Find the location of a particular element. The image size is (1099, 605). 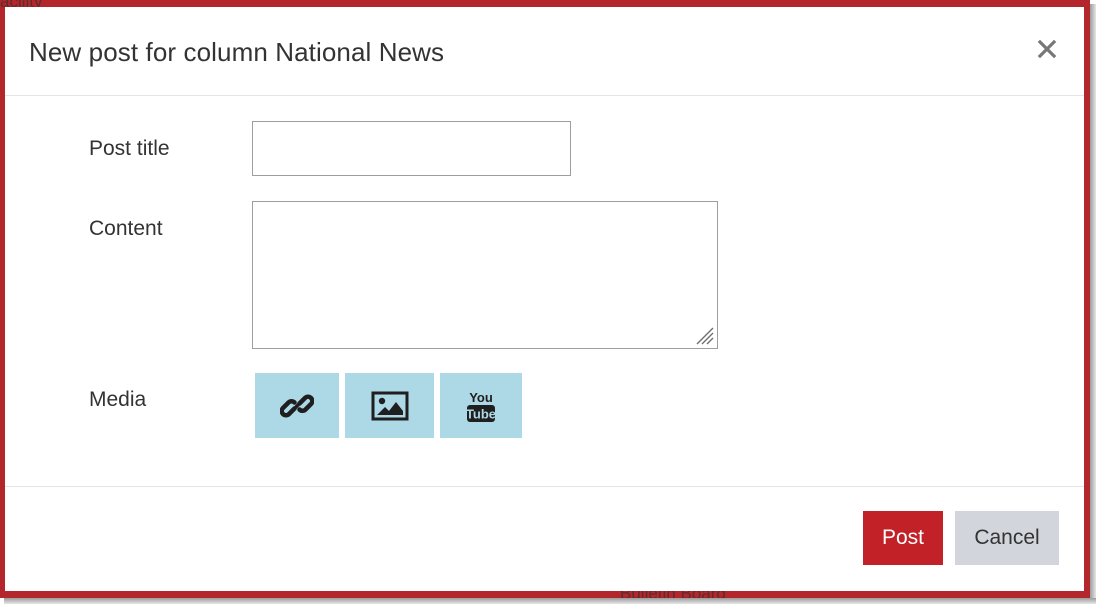

link-icon is located at coordinates (297, 406).